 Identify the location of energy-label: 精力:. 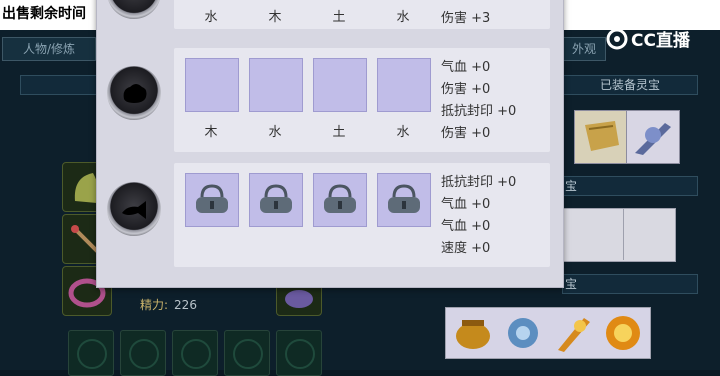
(154, 305).